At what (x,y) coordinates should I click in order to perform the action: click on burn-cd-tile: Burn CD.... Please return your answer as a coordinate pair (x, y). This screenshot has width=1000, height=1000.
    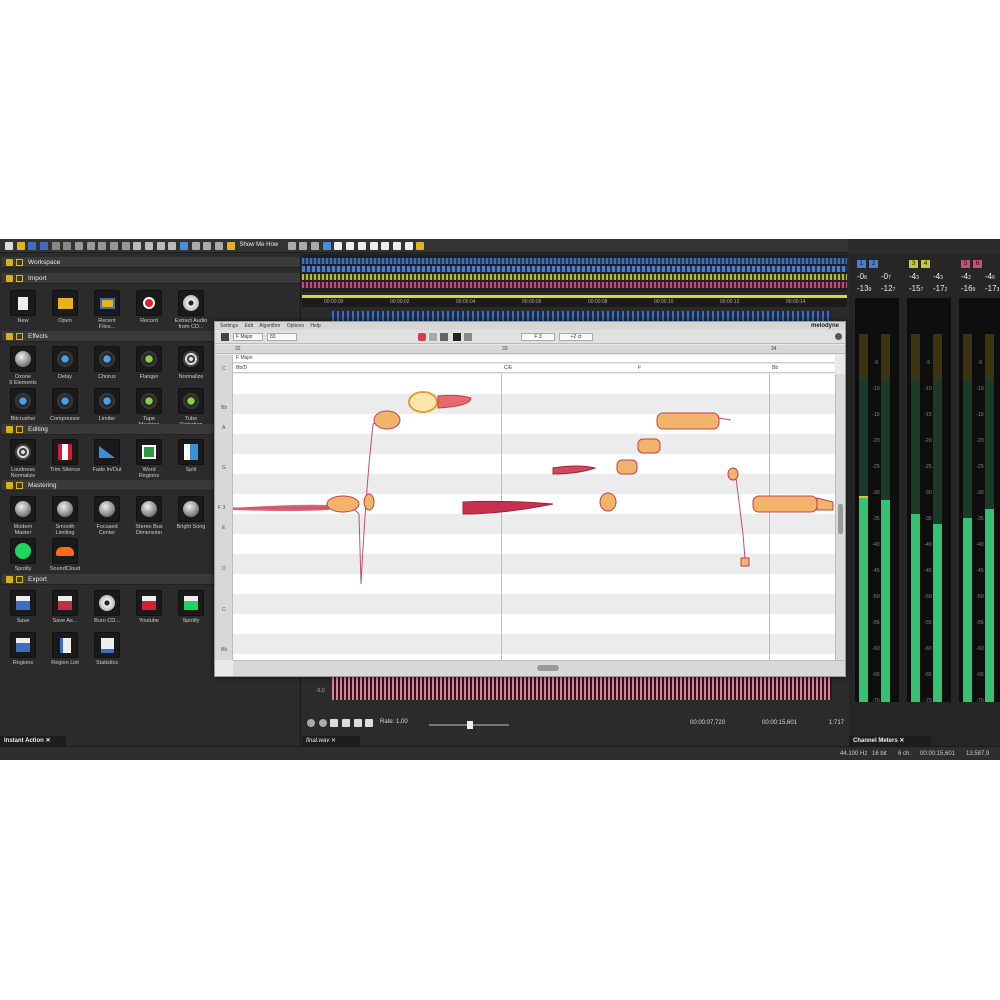
    Looking at the image, I should click on (107, 607).